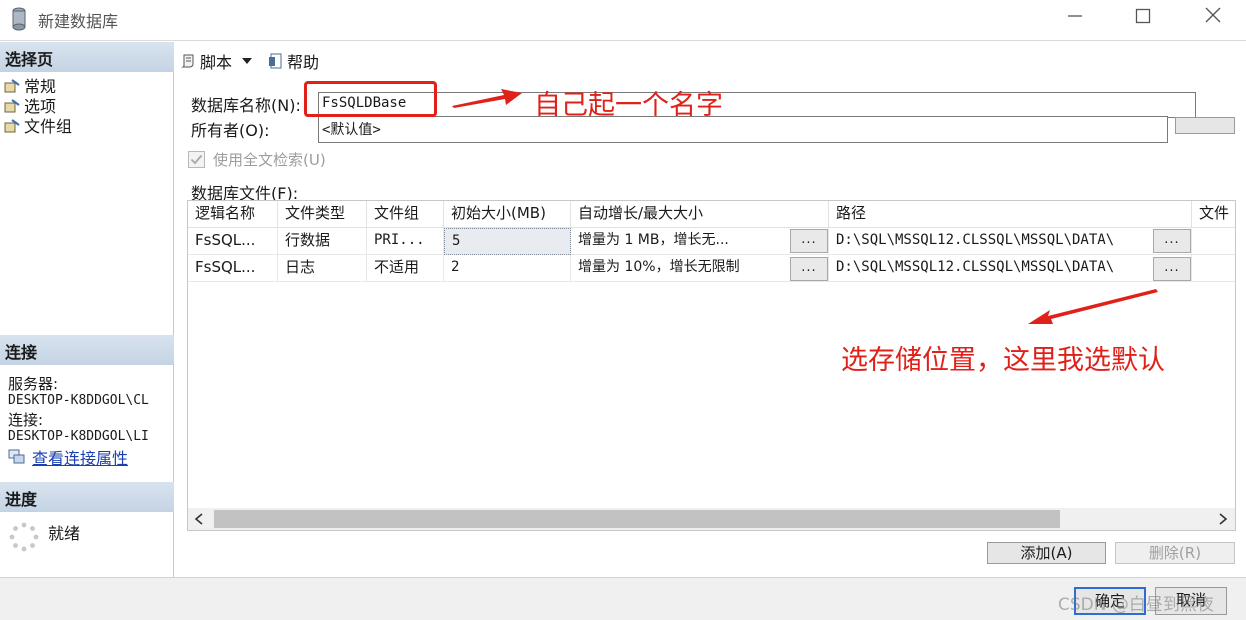 This screenshot has width=1246, height=620. What do you see at coordinates (64, 533) in the screenshot?
I see `progress-status: 就绪` at bounding box center [64, 533].